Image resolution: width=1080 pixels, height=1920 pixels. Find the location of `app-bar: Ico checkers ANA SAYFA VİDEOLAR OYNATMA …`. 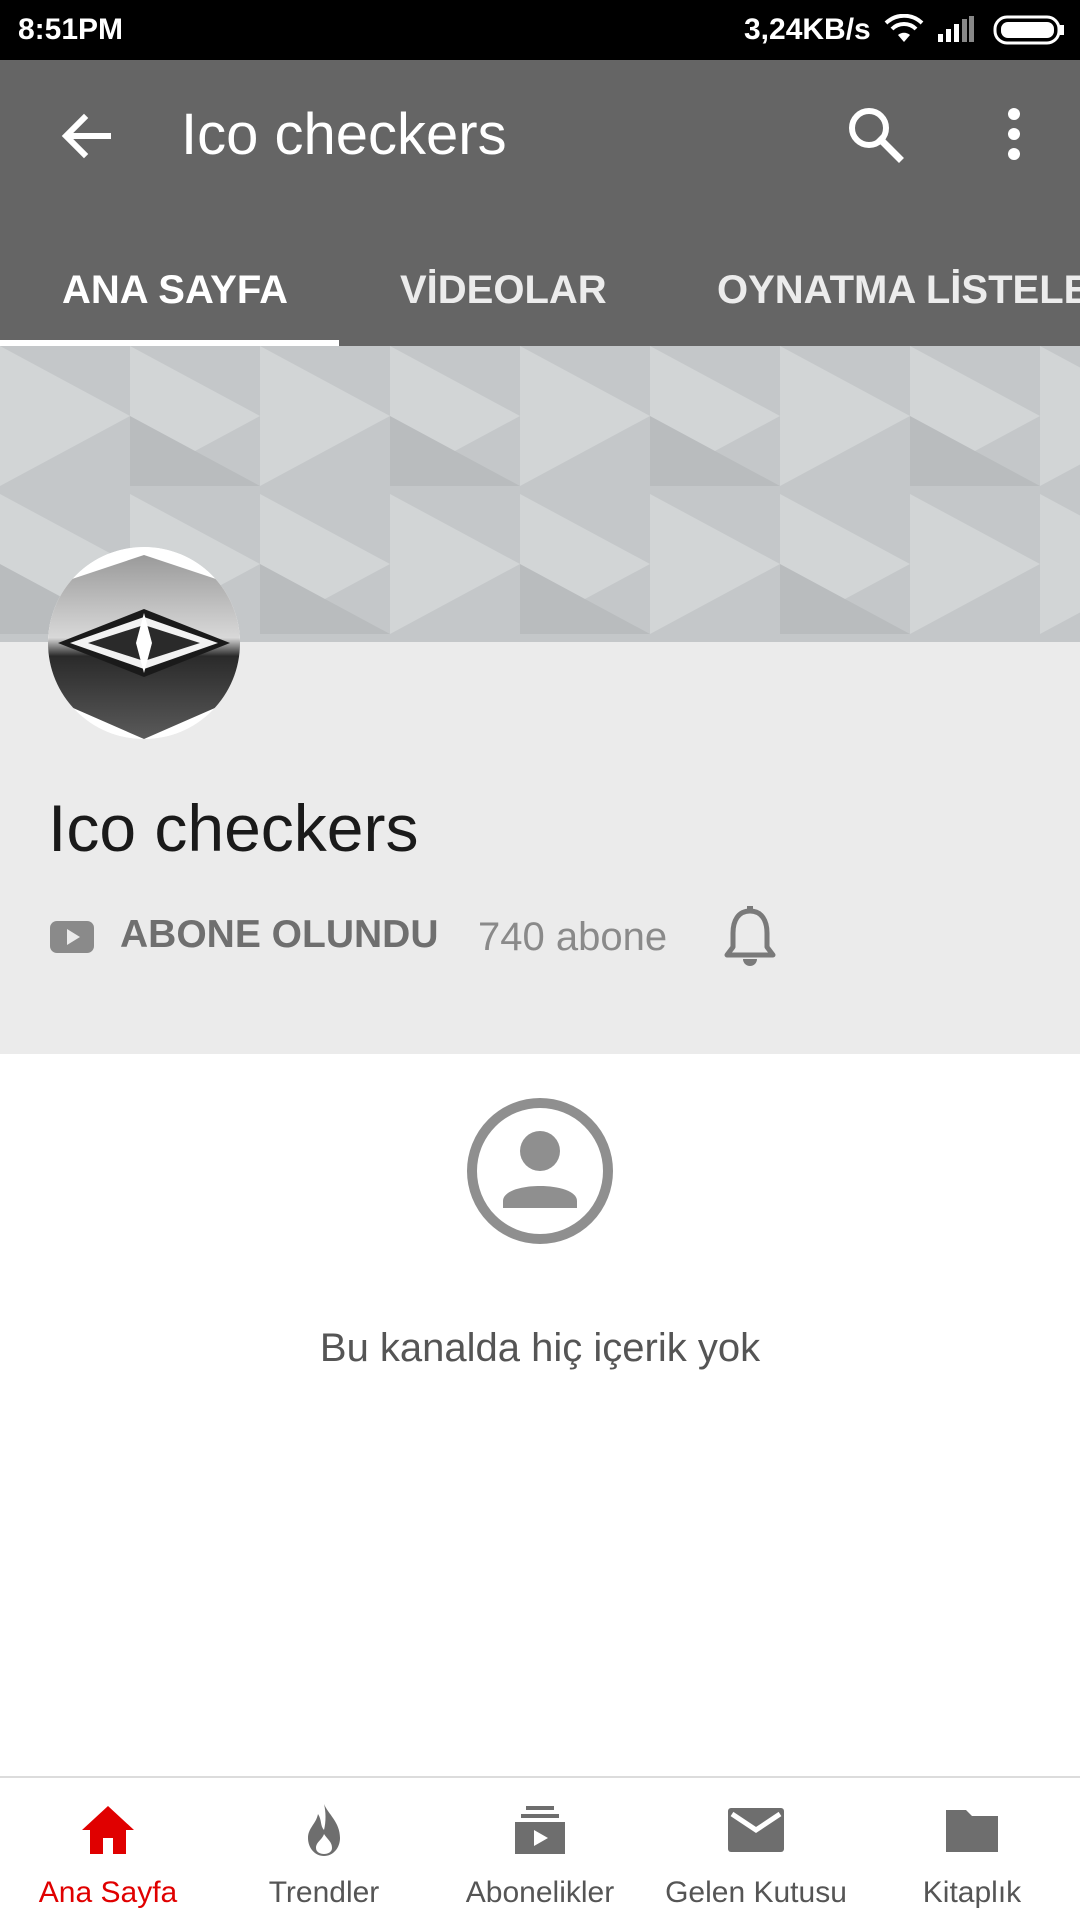

app-bar: Ico checkers ANA SAYFA VİDEOLAR OYNATMA … is located at coordinates (540, 203).